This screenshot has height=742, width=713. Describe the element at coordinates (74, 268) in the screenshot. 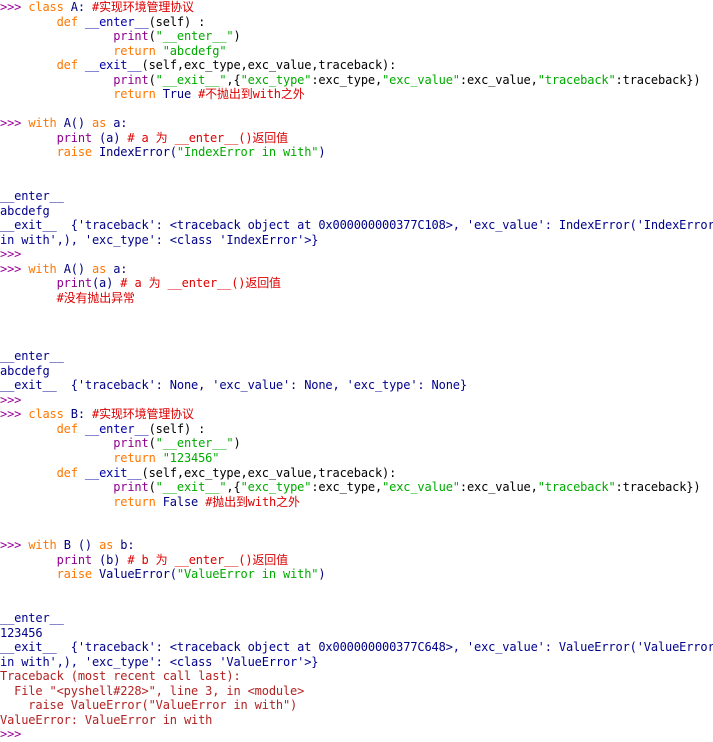

I see `token-code: A()` at that location.